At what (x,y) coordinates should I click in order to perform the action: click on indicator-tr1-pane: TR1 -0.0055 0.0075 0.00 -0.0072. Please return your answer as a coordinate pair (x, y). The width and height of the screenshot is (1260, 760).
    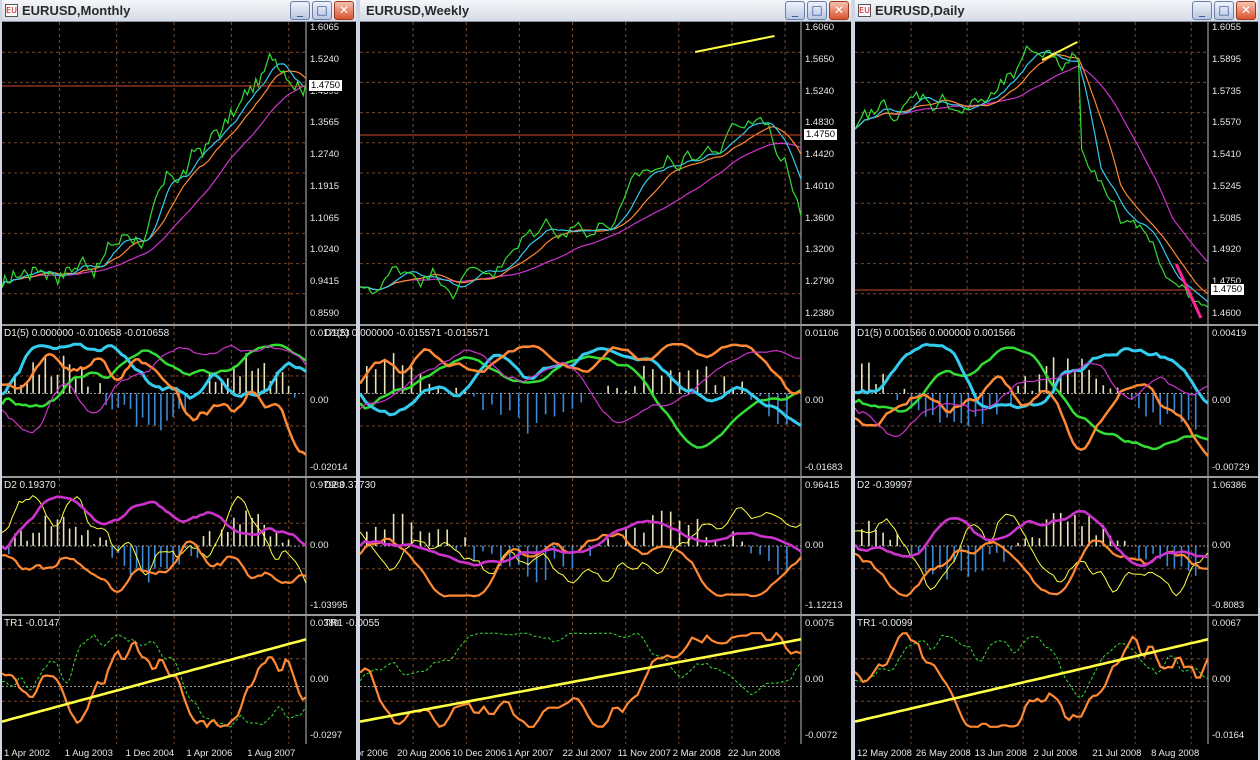
    Looking at the image, I should click on (587, 680).